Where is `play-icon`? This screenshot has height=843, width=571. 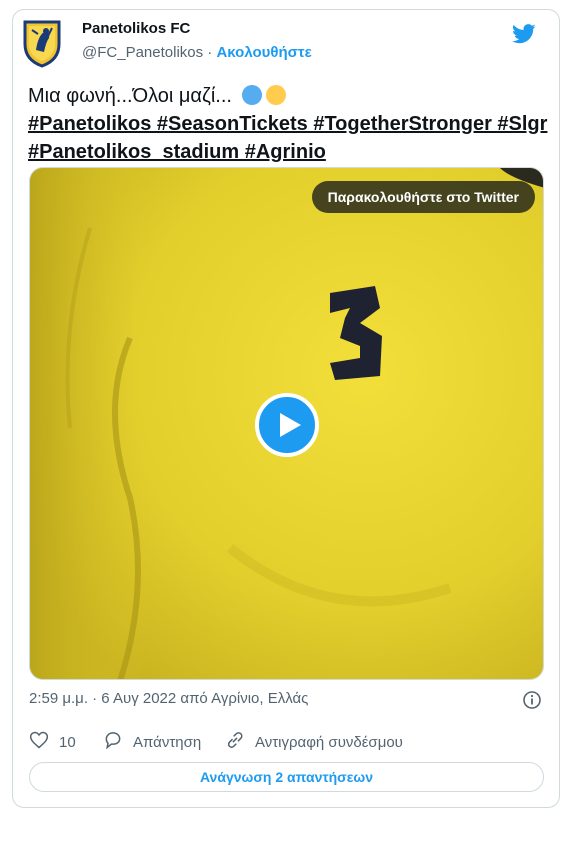 play-icon is located at coordinates (287, 425).